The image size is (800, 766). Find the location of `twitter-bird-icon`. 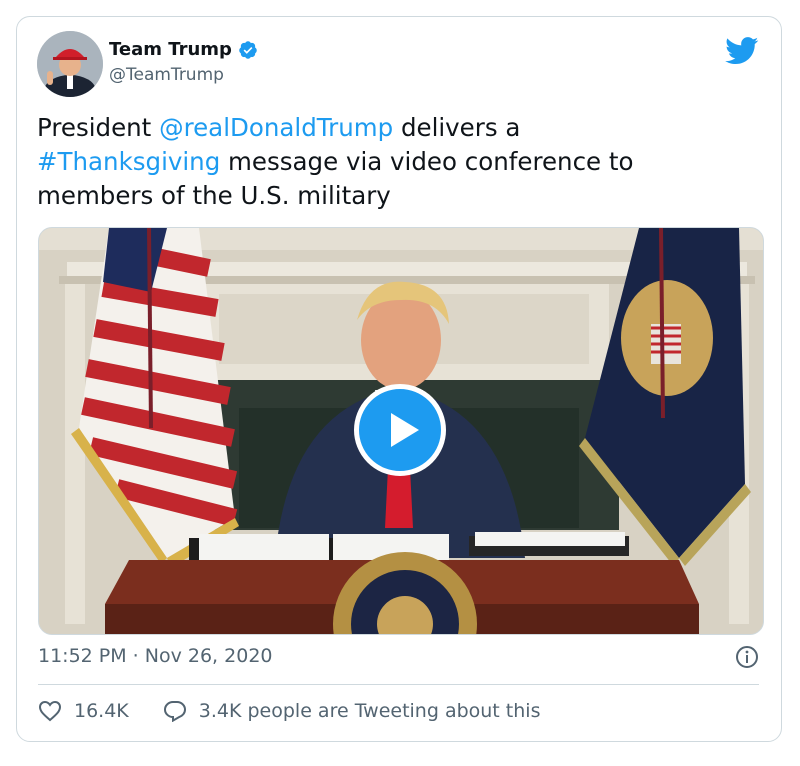

twitter-bird-icon is located at coordinates (742, 51).